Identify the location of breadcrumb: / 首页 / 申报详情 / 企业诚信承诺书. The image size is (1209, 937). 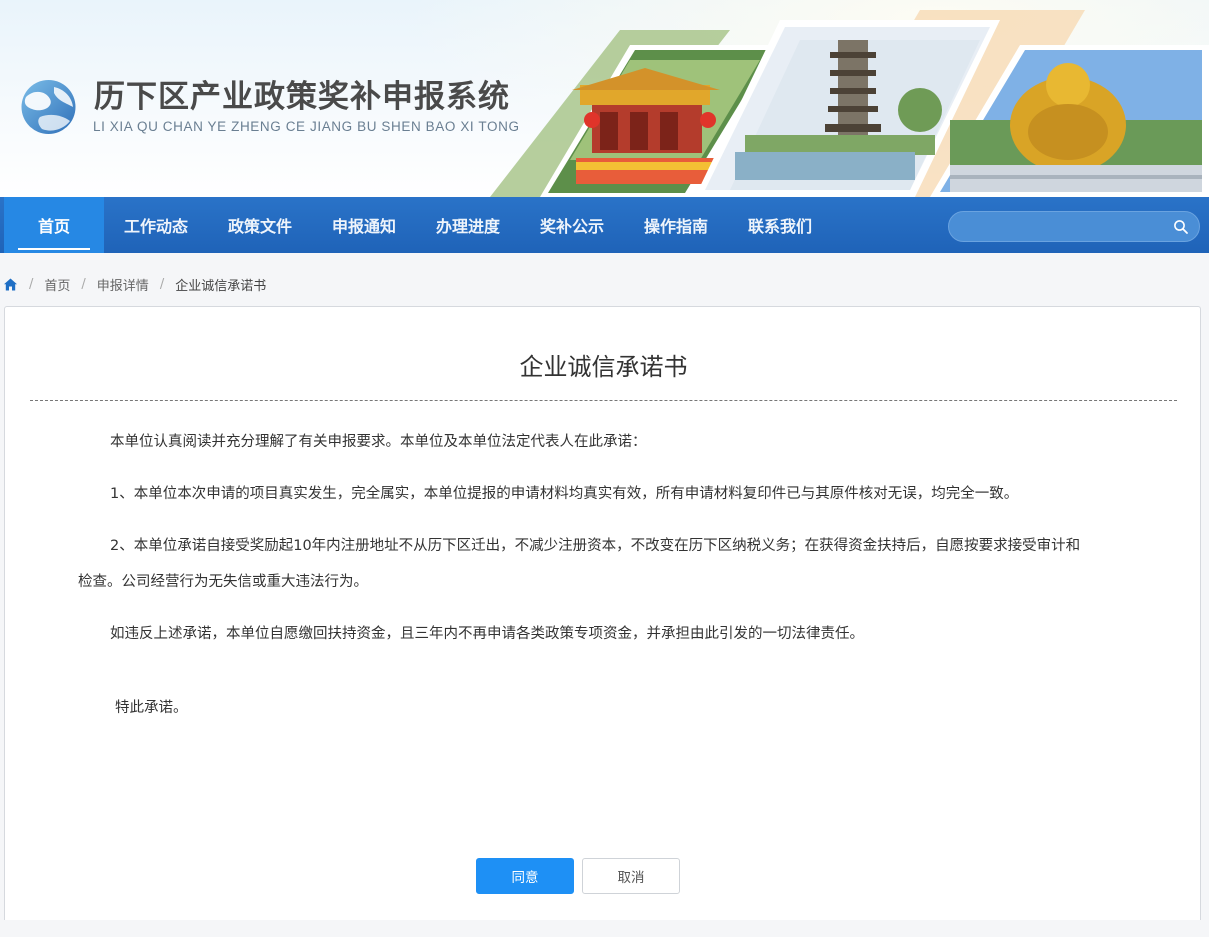
(134, 284).